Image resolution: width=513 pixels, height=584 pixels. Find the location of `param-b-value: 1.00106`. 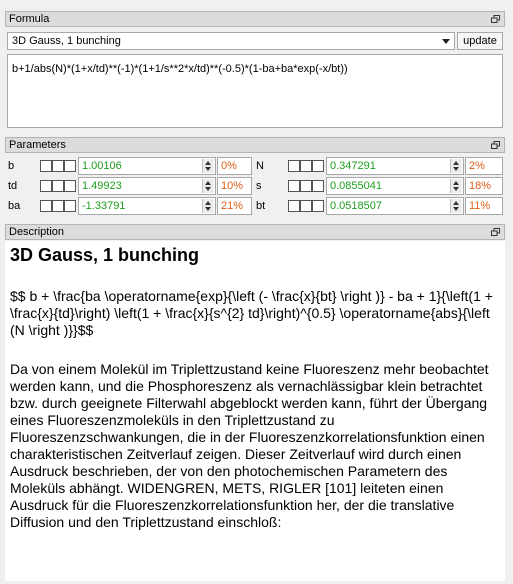

param-b-value: 1.00106 is located at coordinates (102, 166).